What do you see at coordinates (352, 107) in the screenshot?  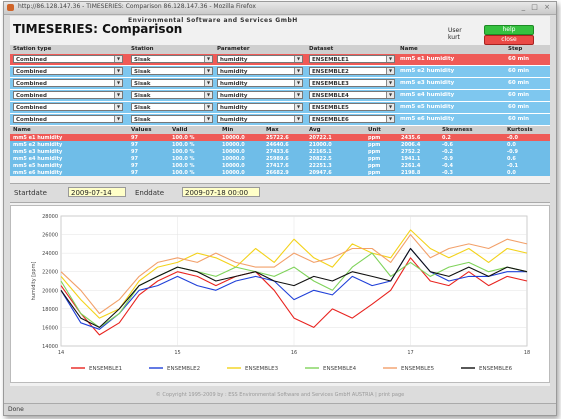 I see `dataset-select: ENSEMBLE5 ▼` at bounding box center [352, 107].